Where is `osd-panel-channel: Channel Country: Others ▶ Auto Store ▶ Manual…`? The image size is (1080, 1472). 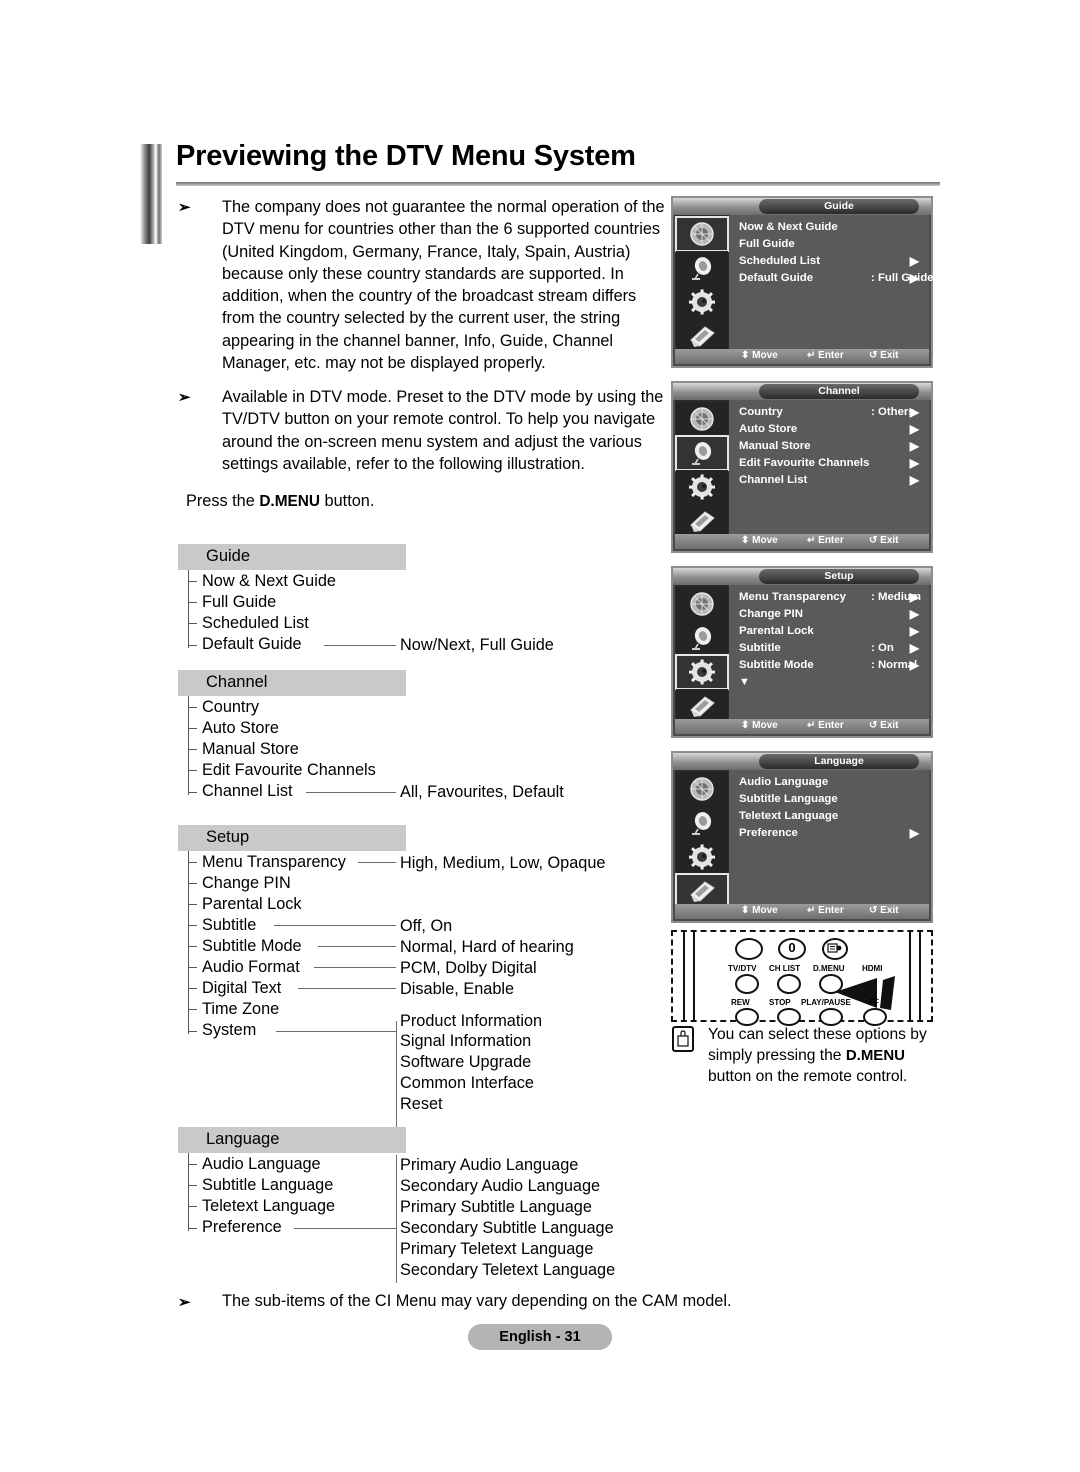
osd-panel-channel: Channel Country: Others ▶ Auto Store ▶ Manual… is located at coordinates (802, 467).